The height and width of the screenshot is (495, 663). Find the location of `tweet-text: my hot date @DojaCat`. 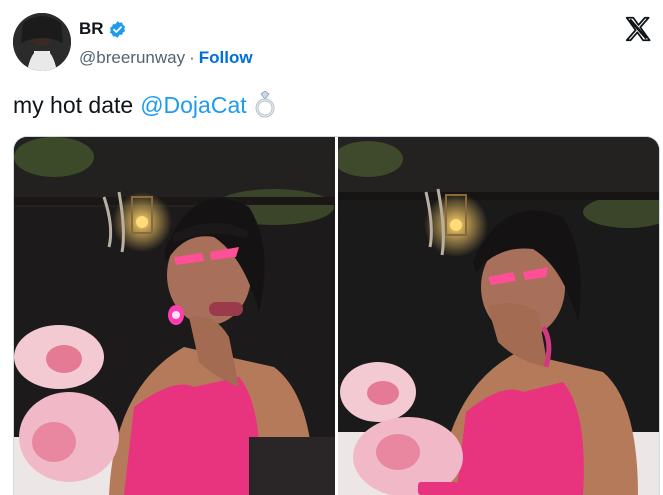

tweet-text: my hot date @DojaCat is located at coordinates (144, 105).